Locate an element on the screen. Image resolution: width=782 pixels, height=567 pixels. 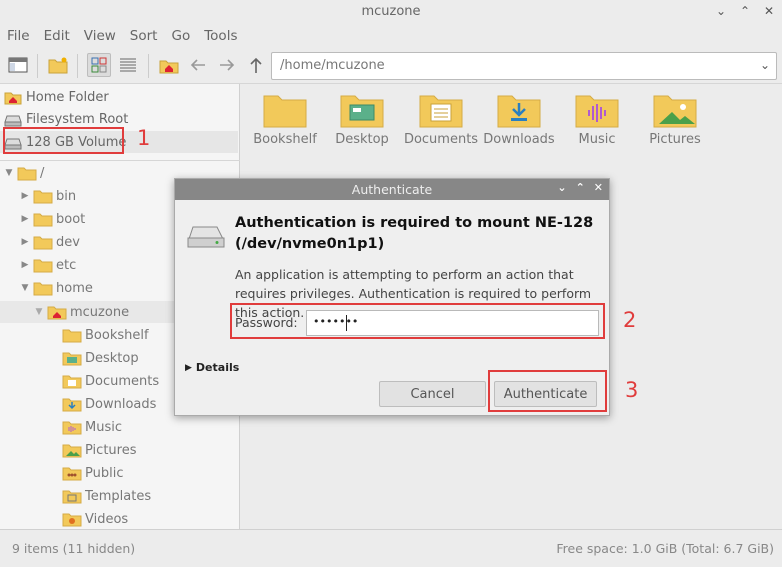
tree-item-documents: Documents is located at coordinates (110, 381).